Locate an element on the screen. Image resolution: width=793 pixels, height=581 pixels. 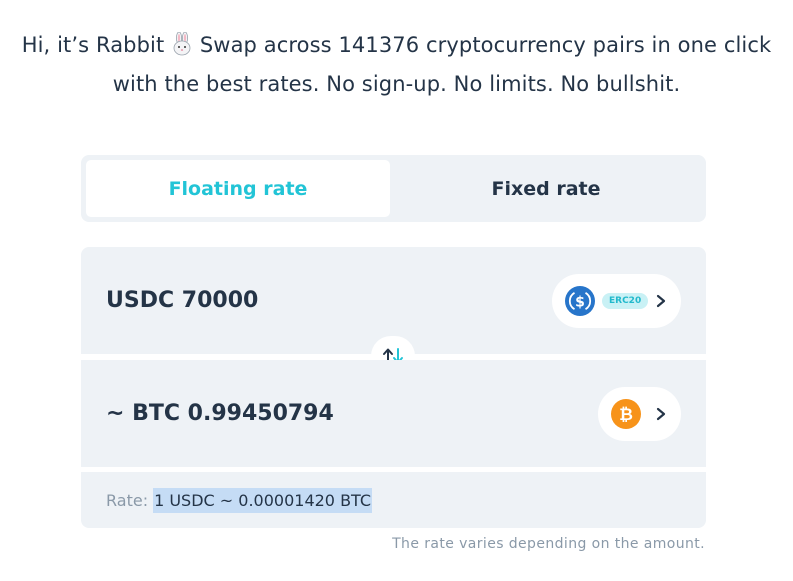
send-amount: USDC 70000 is located at coordinates (182, 300).